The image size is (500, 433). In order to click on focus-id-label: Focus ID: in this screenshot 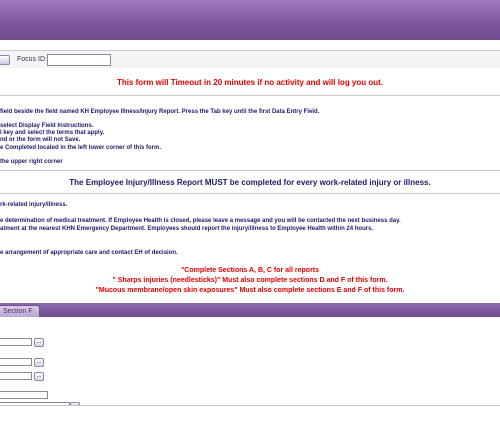, I will do `click(32, 59)`.